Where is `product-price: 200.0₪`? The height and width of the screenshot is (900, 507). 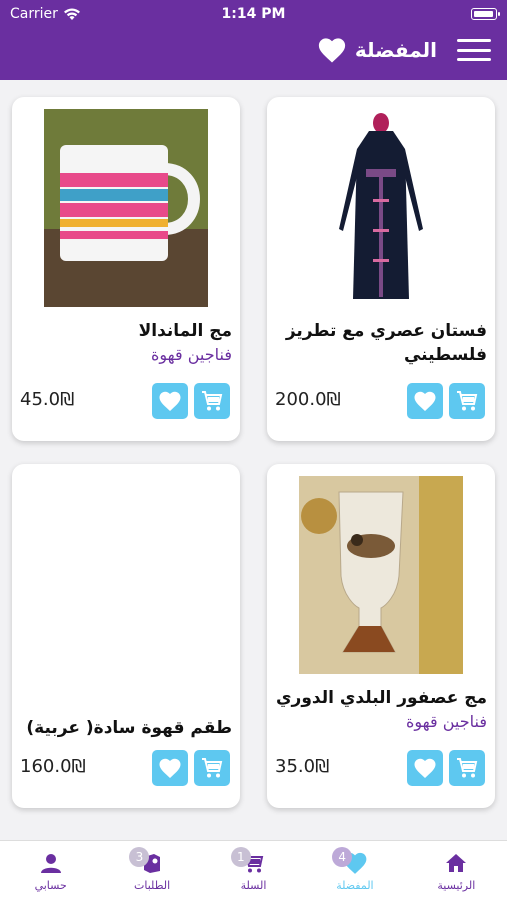
product-price: 200.0₪ is located at coordinates (308, 399).